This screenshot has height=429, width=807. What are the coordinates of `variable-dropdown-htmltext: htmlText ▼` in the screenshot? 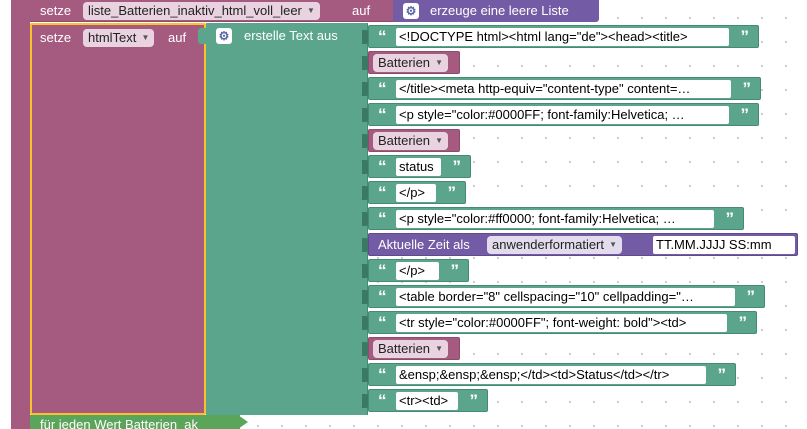 It's located at (119, 38).